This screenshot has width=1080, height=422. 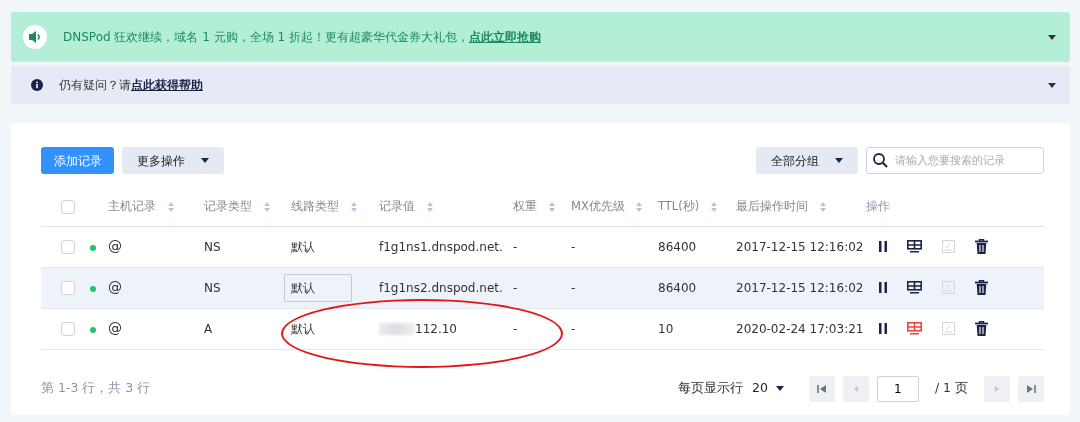 I want to click on group-dropdown: 全部分组, so click(x=807, y=160).